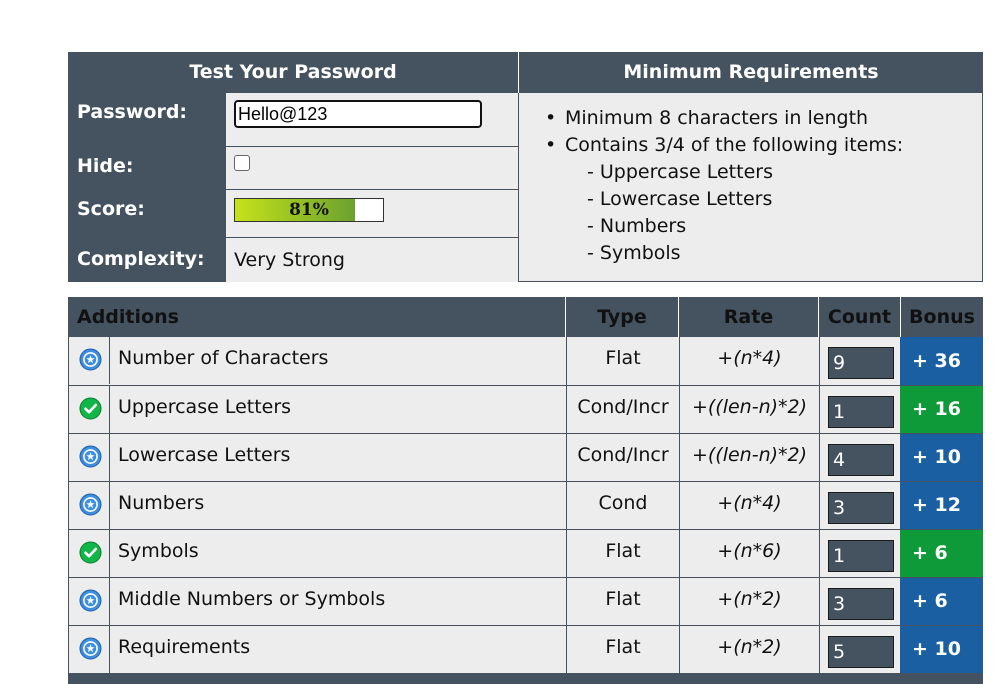  Describe the element at coordinates (128, 317) in the screenshot. I see `header-additions: Additions` at that location.